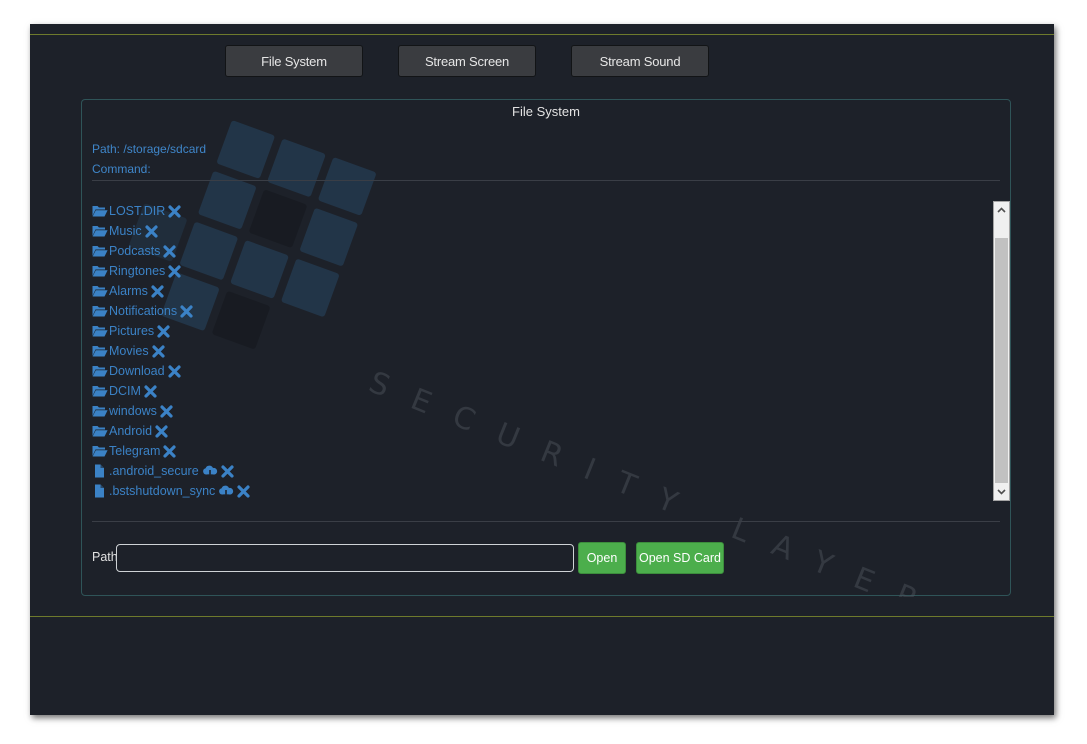 The width and height of the screenshot is (1087, 744). Describe the element at coordinates (137, 211) in the screenshot. I see `file-name-link: LOST.DIR` at that location.